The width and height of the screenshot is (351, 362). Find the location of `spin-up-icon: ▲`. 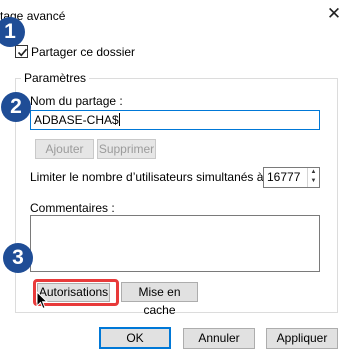

spin-up-icon: ▲ is located at coordinates (313, 172).